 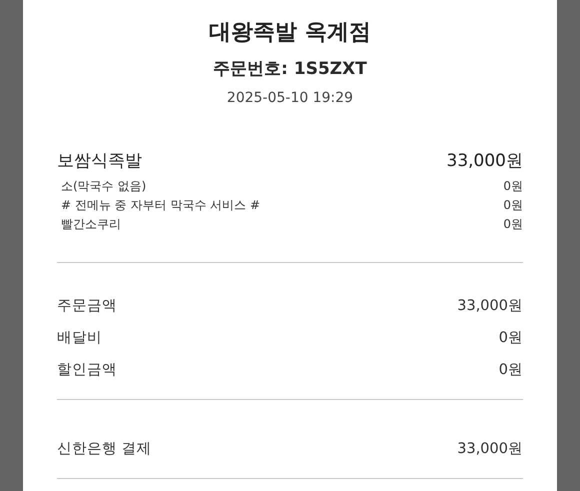 What do you see at coordinates (87, 305) in the screenshot?
I see `summary-label: 주문금액` at bounding box center [87, 305].